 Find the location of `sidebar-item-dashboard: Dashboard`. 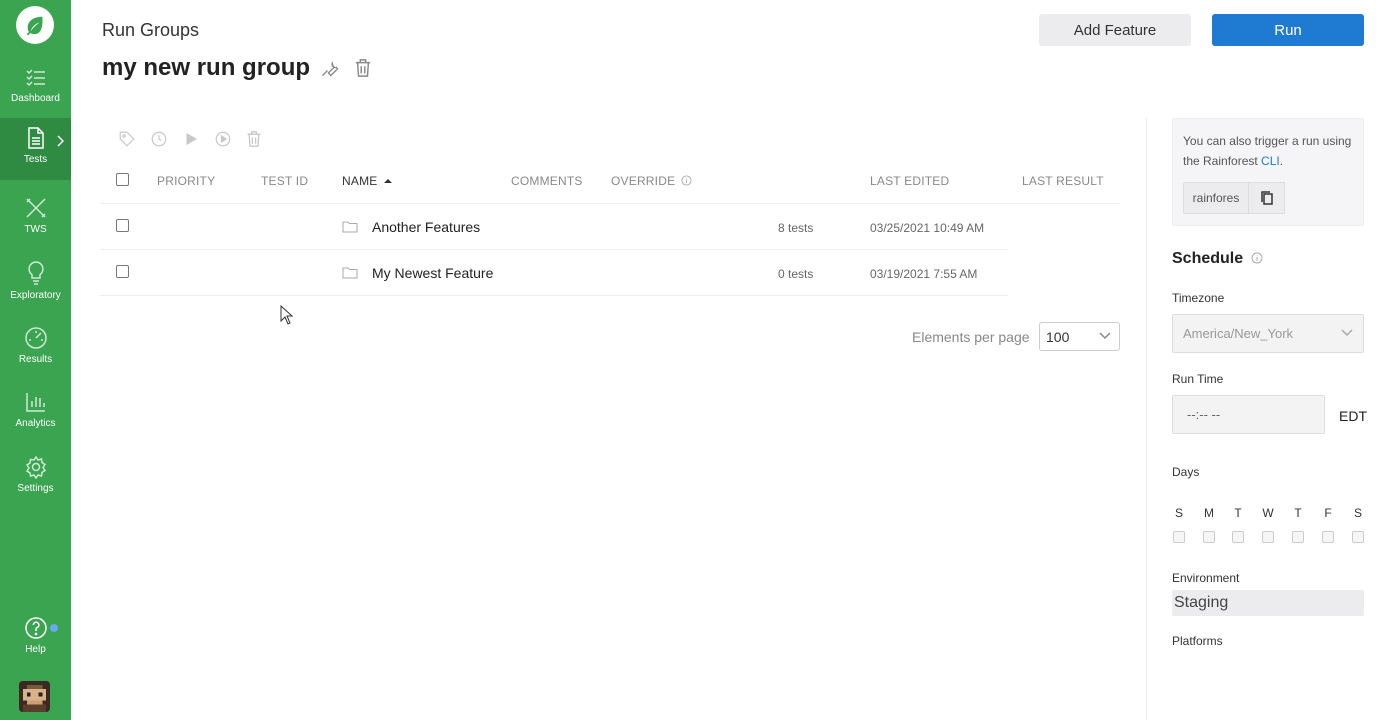

sidebar-item-dashboard: Dashboard is located at coordinates (35, 88).